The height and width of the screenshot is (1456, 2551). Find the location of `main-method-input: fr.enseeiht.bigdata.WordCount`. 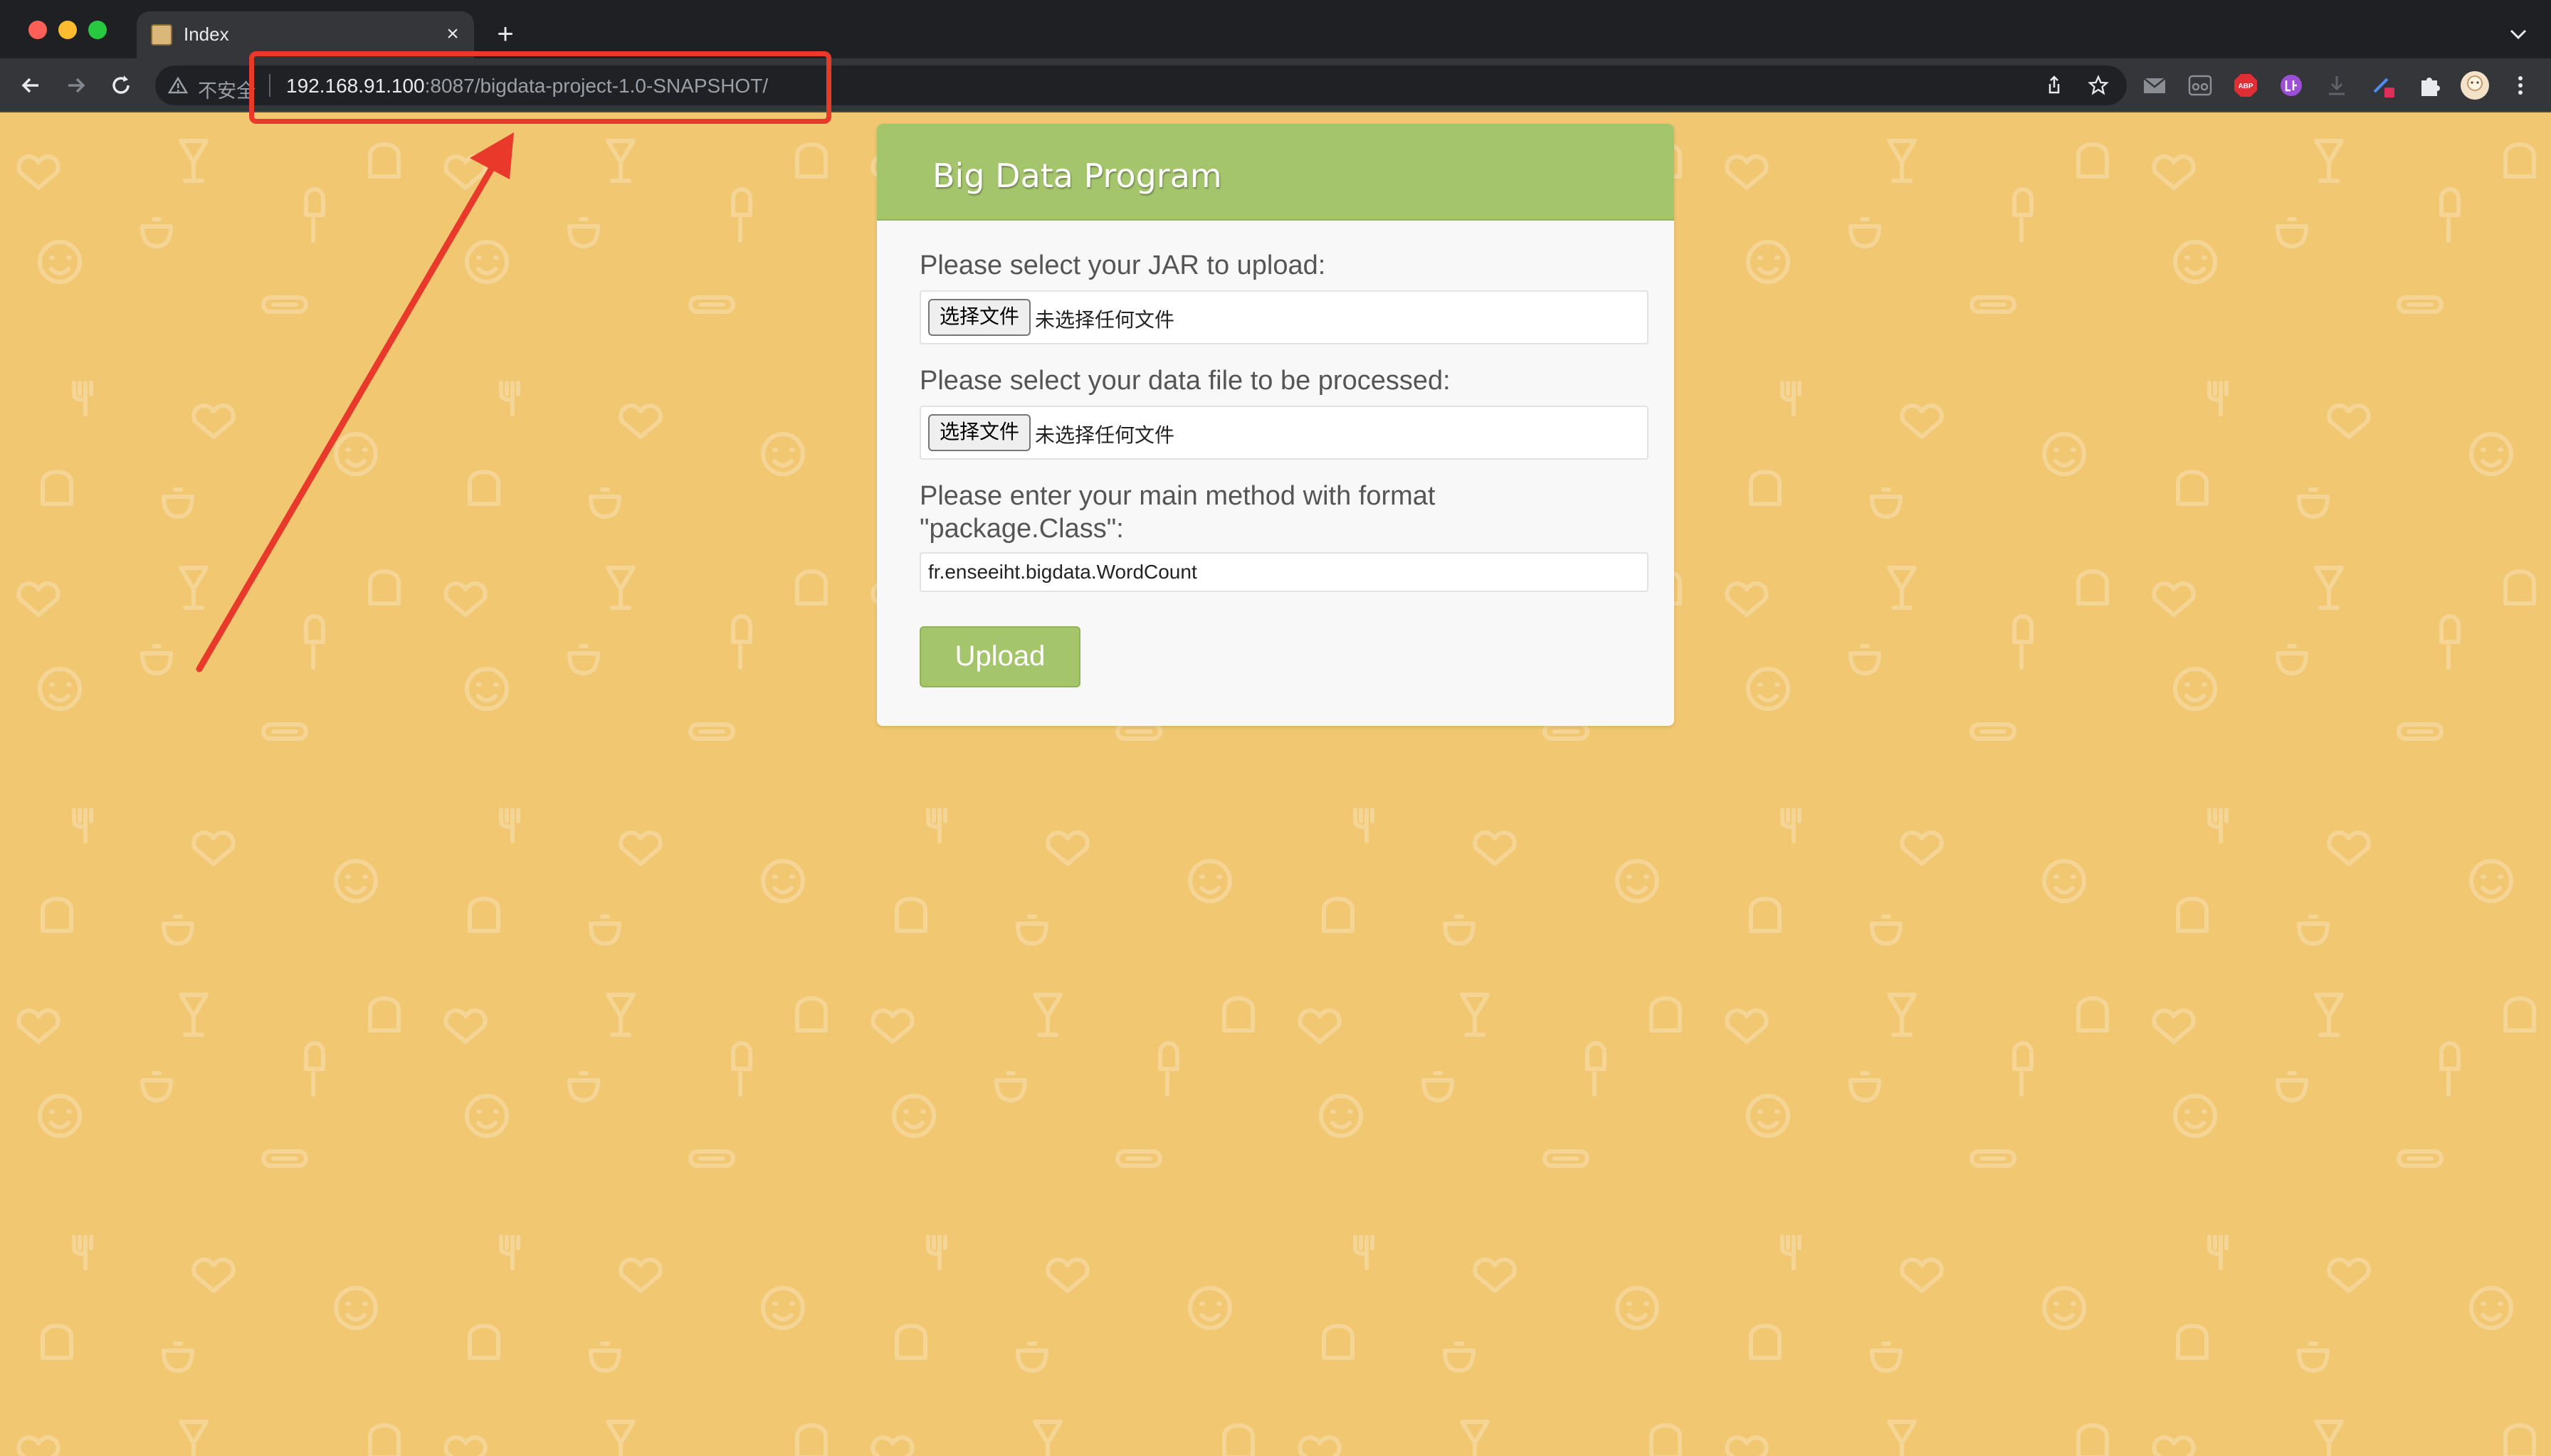

main-method-input: fr.enseeiht.bigdata.WordCount is located at coordinates (1284, 572).